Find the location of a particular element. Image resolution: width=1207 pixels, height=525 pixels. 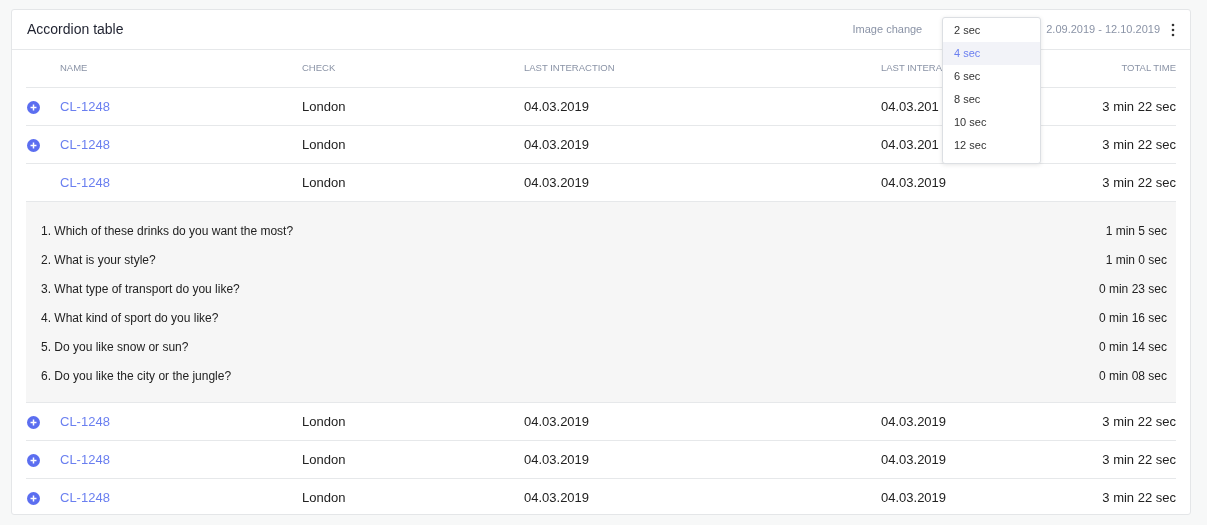

column-header: LAST INTERACTION is located at coordinates (569, 68).